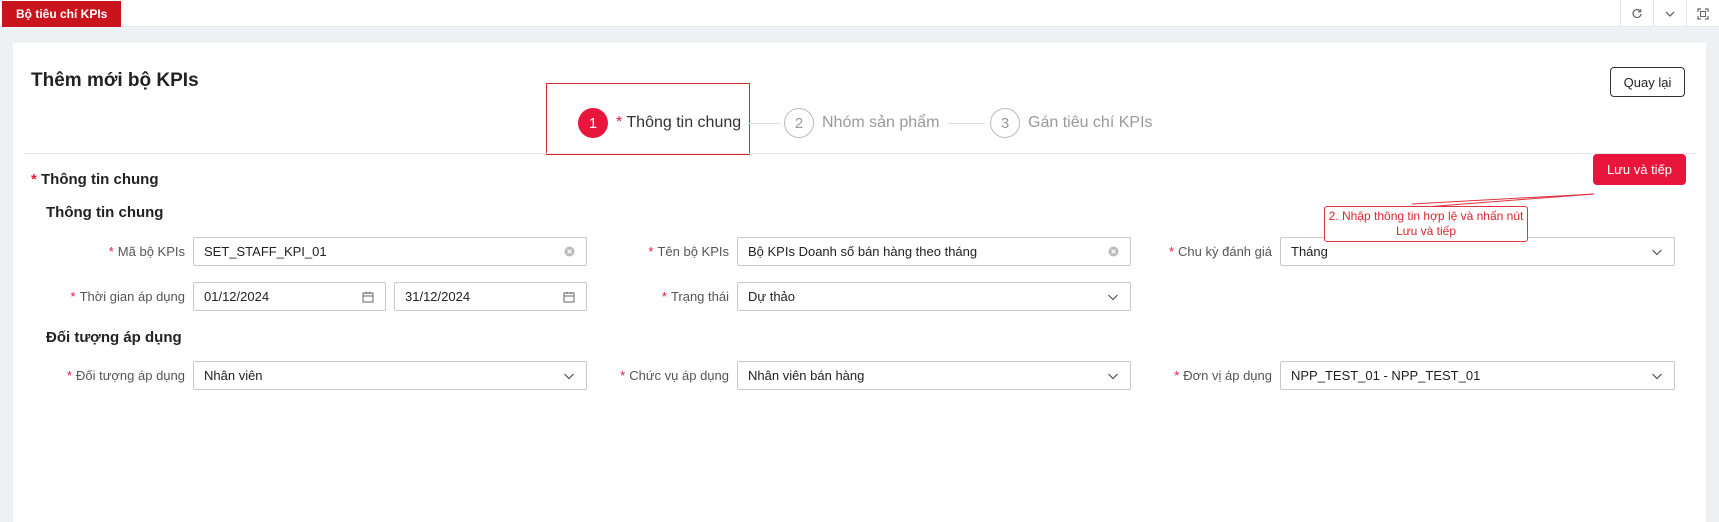 Image resolution: width=1719 pixels, height=522 pixels. I want to click on doi-tuong-value: Nhân viên, so click(233, 375).